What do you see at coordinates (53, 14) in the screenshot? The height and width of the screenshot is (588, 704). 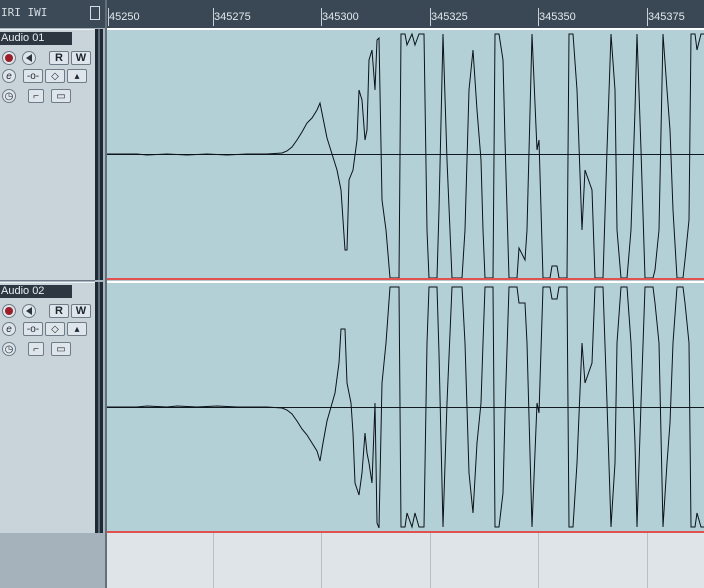 I see `track-list-header: IRI IWI` at bounding box center [53, 14].